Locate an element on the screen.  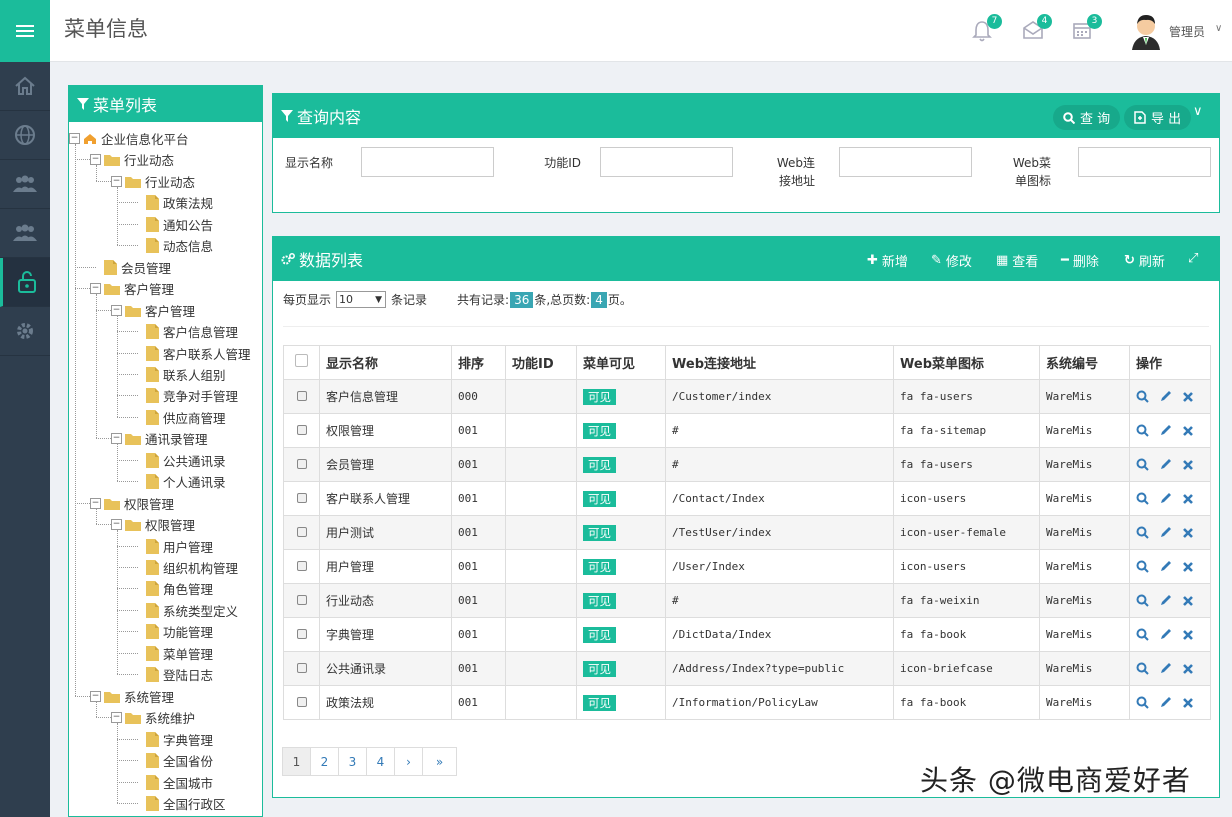
column-header-web-url: Web连接地址 is located at coordinates (779, 362).